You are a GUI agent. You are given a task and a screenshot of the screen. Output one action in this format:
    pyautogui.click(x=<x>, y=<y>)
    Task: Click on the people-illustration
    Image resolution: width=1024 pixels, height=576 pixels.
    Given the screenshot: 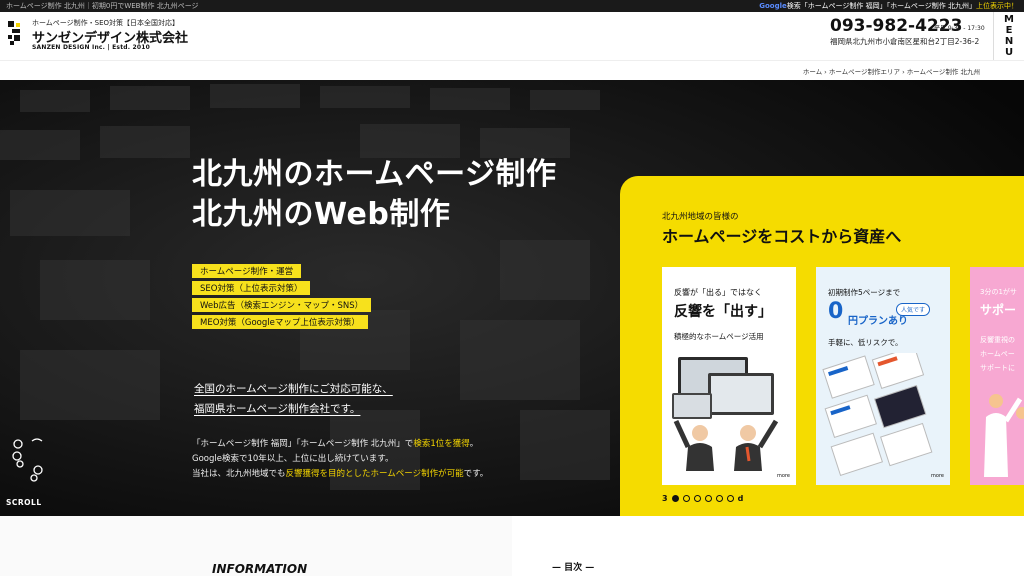 What is the action you would take?
    pyautogui.click(x=1004, y=435)
    